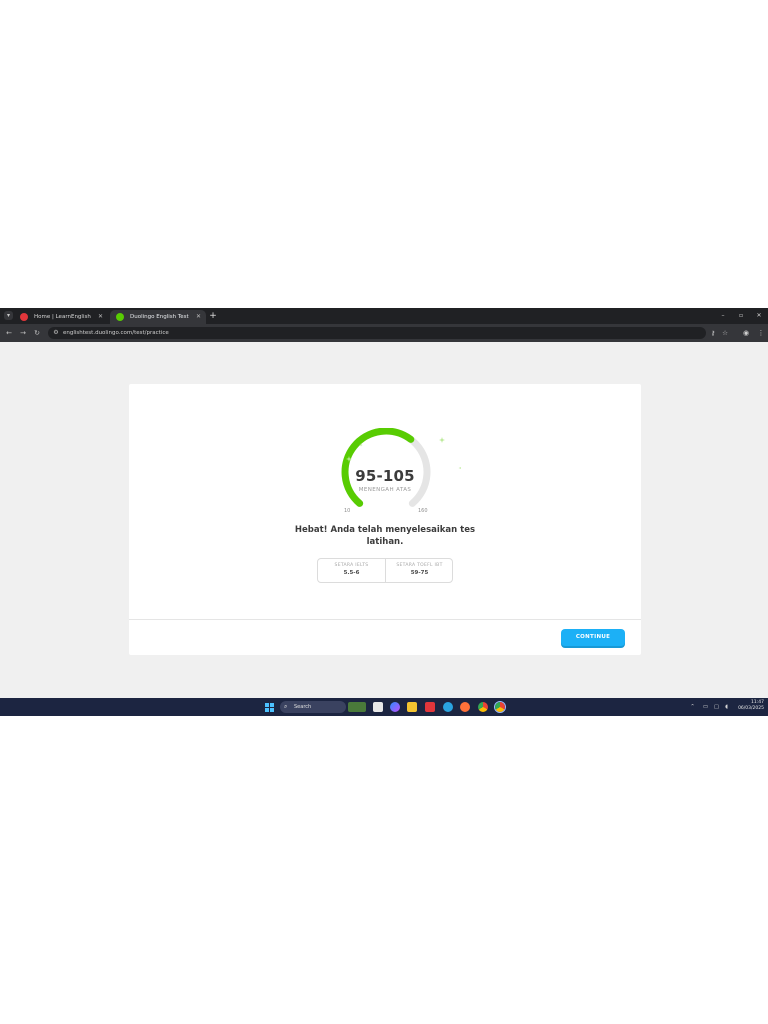 Image resolution: width=768 pixels, height=1024 pixels. I want to click on continue-button: CONTINUE, so click(593, 637).